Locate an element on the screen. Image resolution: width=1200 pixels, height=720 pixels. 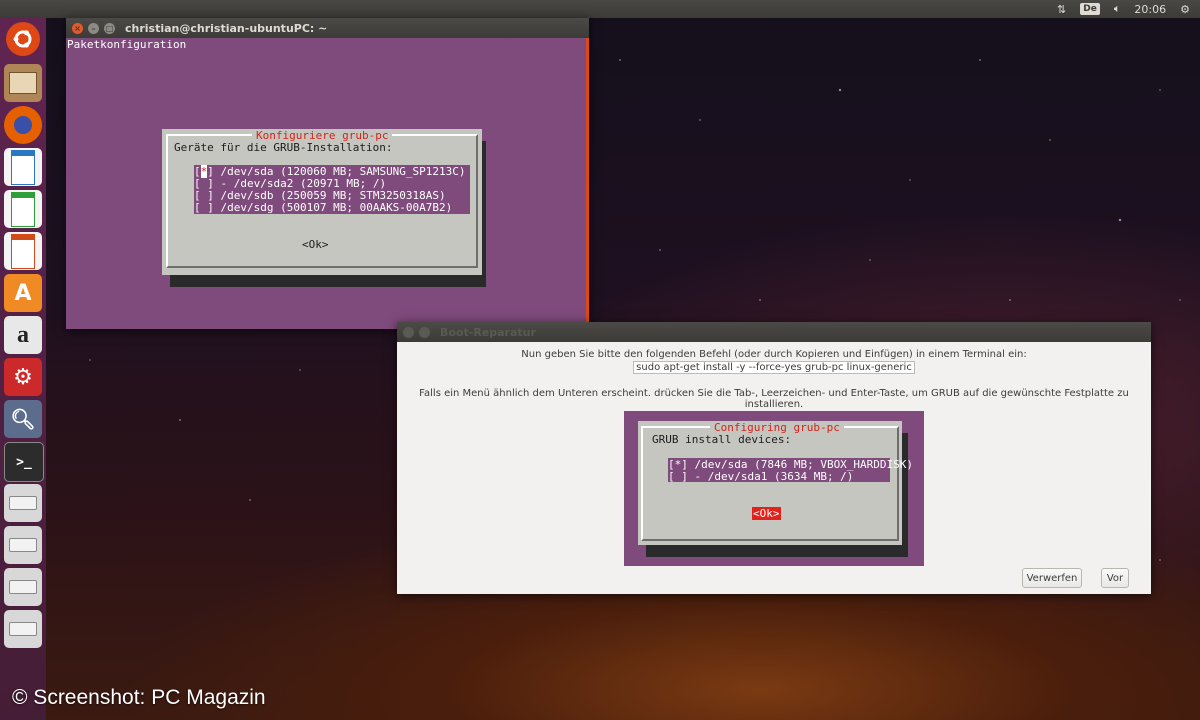
boot-repair-titlebar: Boot-Reparatur is located at coordinates (774, 332).